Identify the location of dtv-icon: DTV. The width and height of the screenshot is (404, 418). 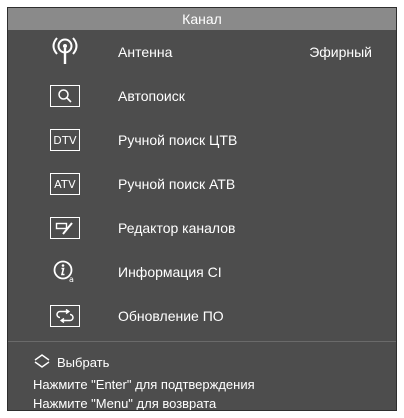
(65, 140).